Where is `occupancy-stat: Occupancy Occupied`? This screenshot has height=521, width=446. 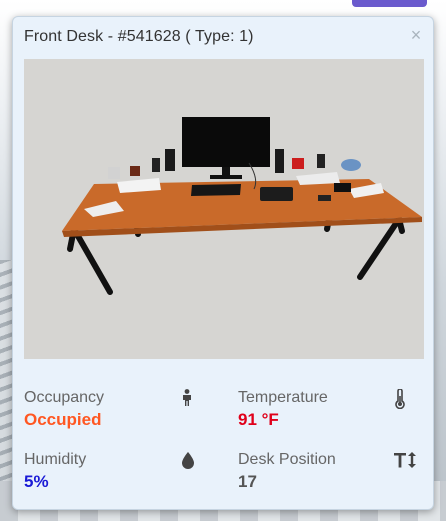 occupancy-stat: Occupancy Occupied is located at coordinates (116, 409).